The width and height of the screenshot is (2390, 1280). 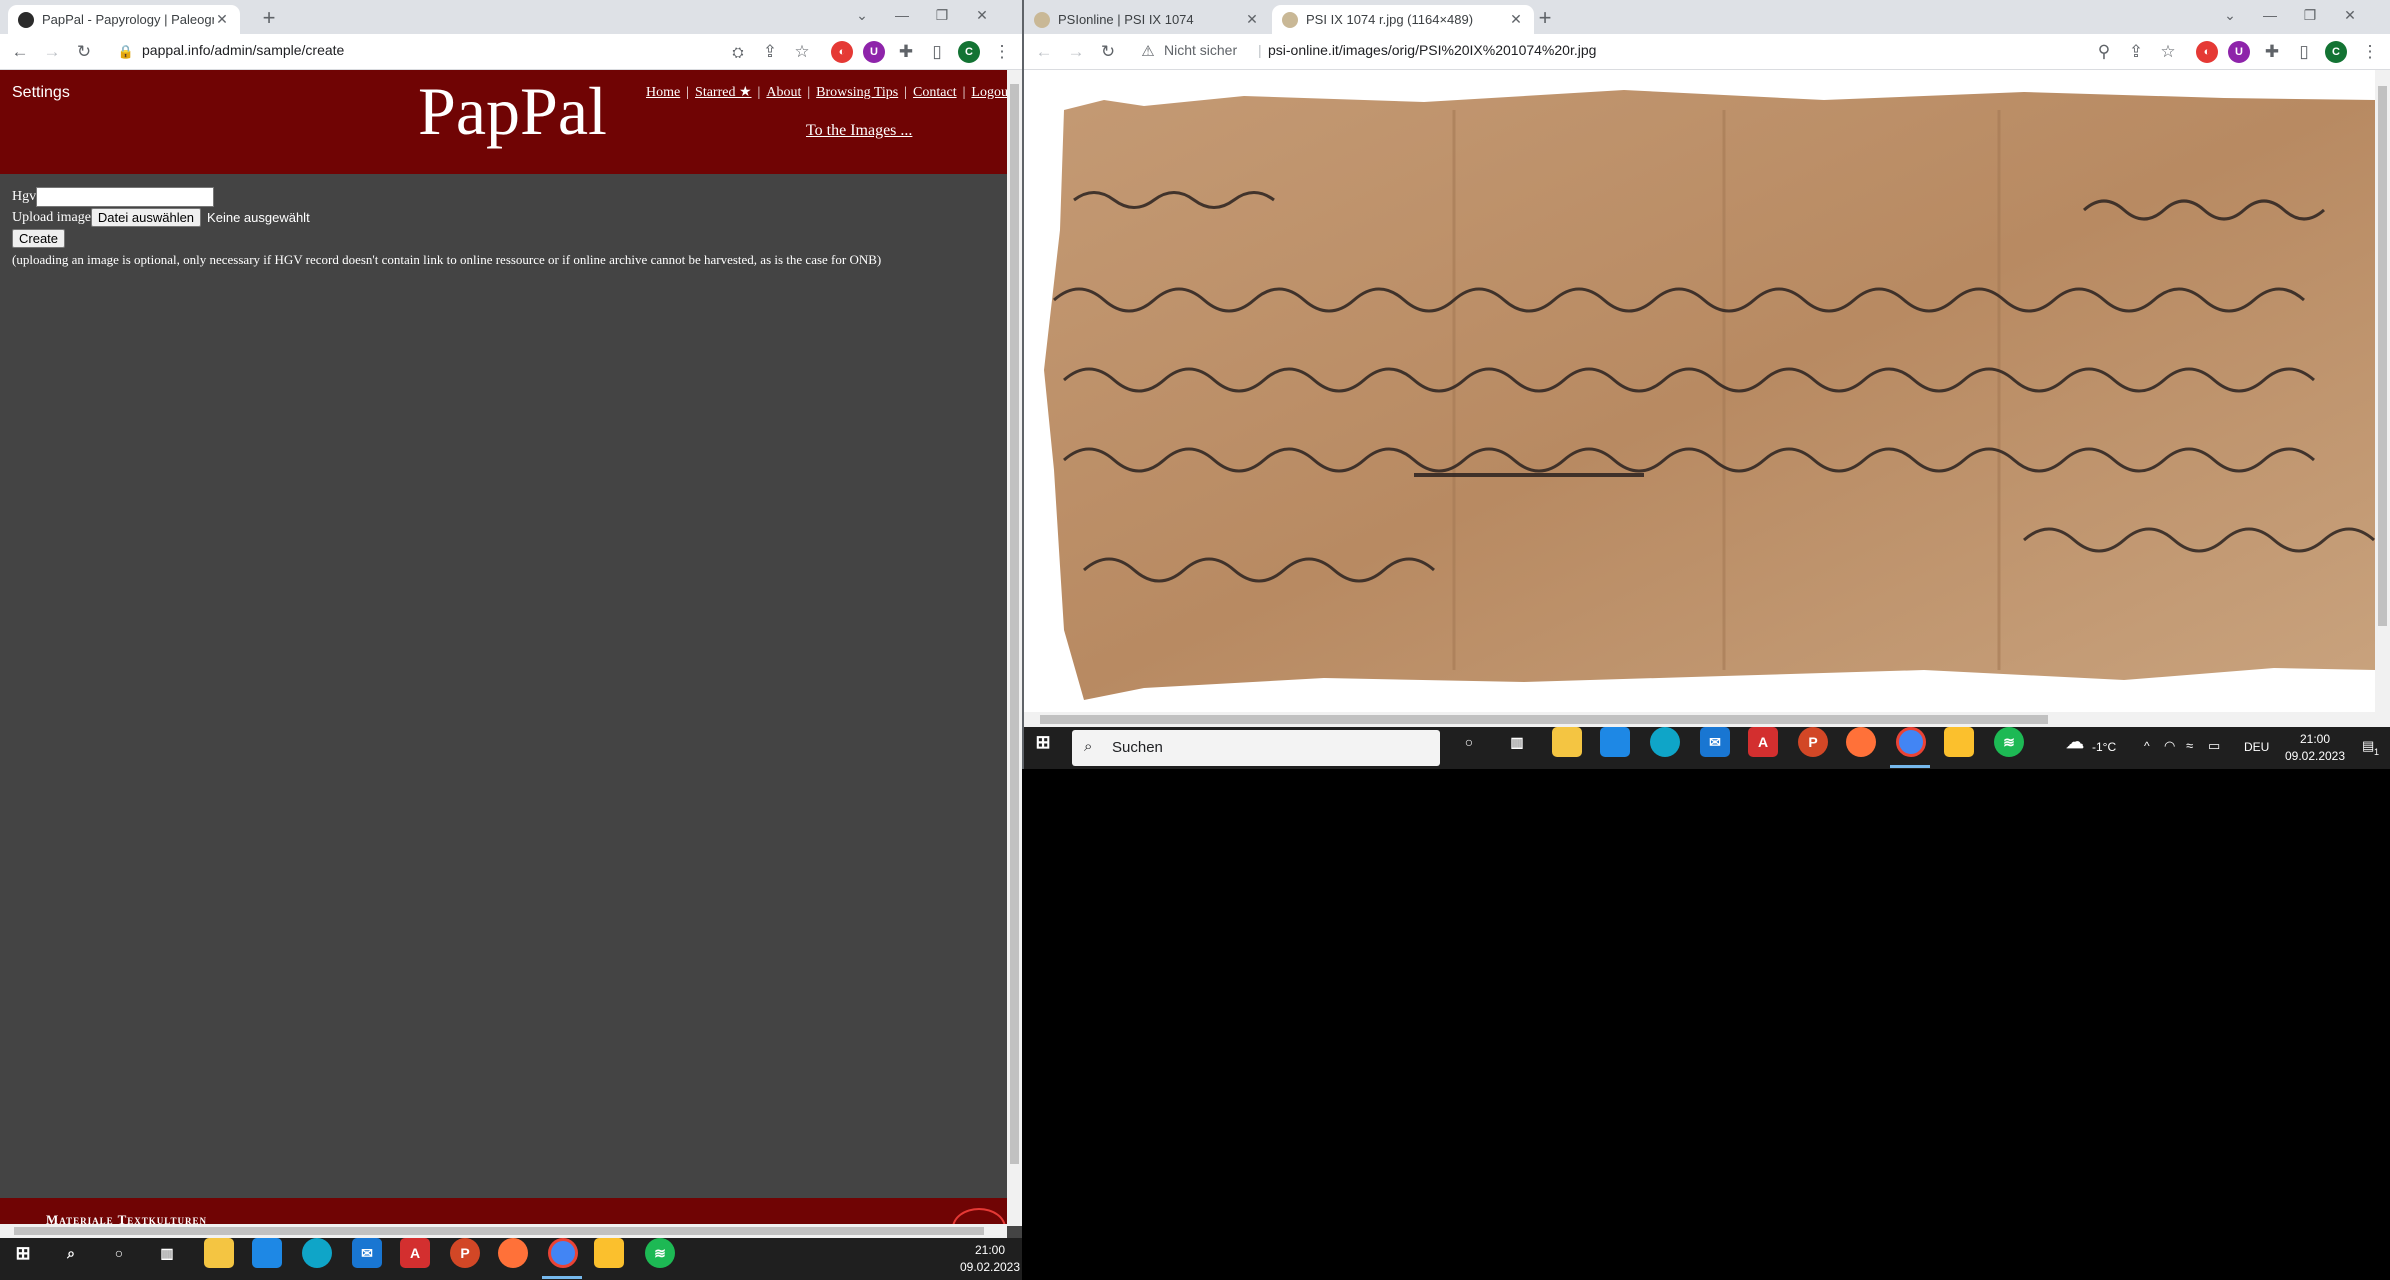 I want to click on nav-starred: Starred ★, so click(x=723, y=92).